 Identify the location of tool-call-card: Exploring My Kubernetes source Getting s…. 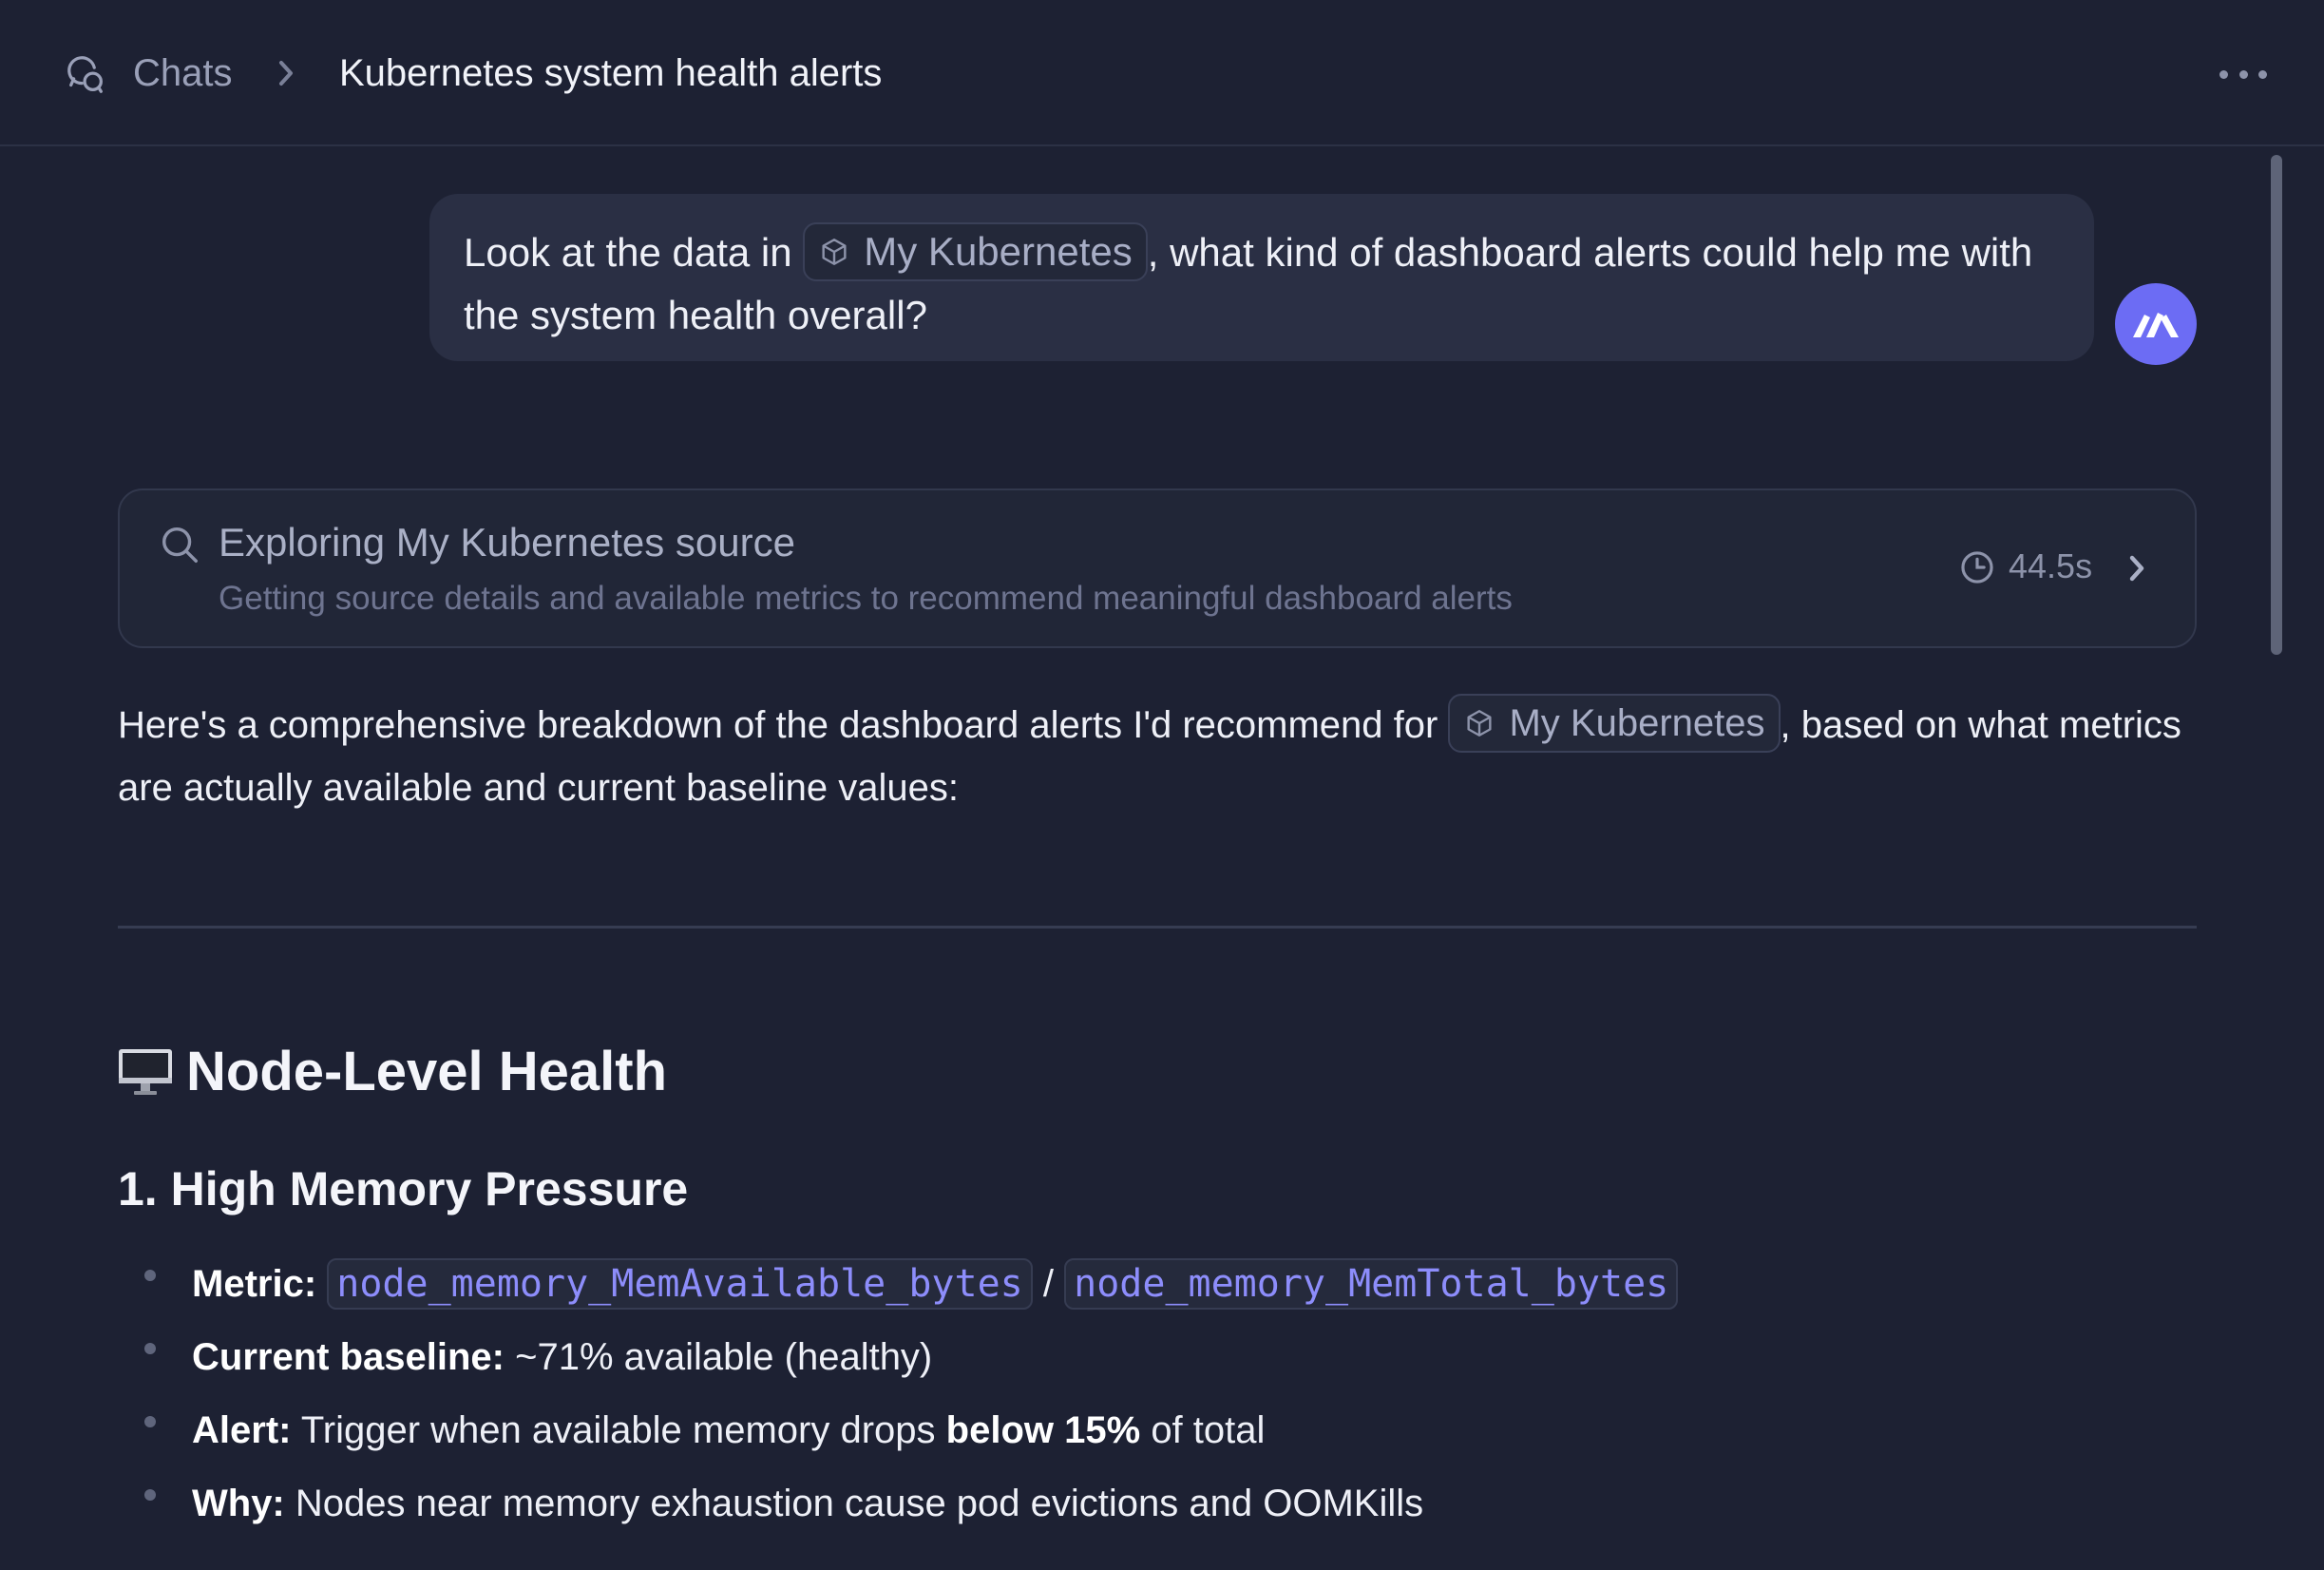
(1157, 568).